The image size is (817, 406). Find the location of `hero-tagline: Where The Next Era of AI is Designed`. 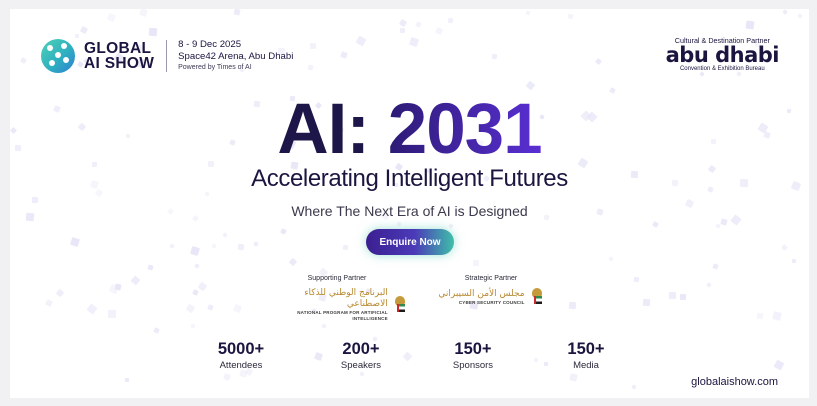

hero-tagline: Where The Next Era of AI is Designed is located at coordinates (409, 211).